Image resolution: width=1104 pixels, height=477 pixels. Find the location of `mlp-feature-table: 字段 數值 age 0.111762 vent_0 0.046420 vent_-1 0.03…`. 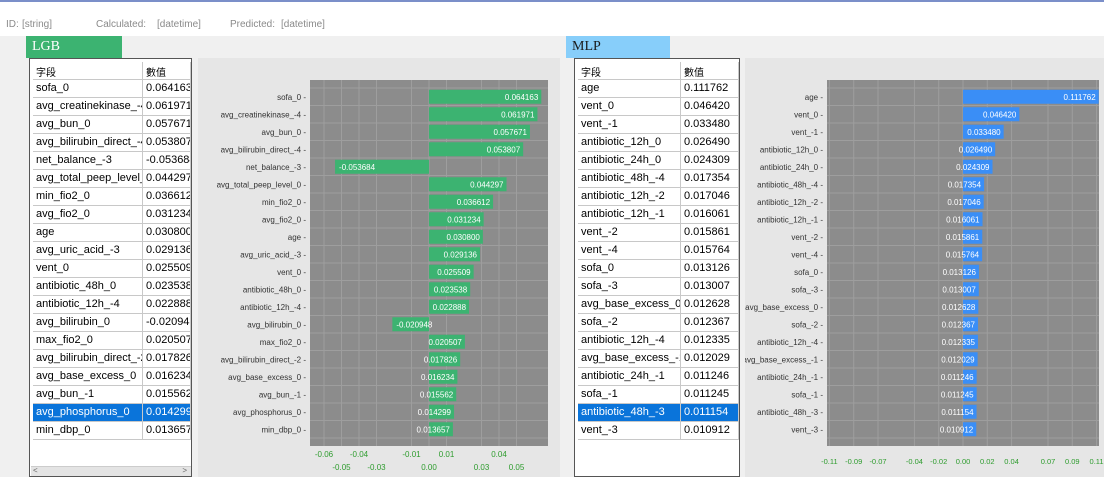

mlp-feature-table: 字段 數值 age 0.111762 vent_0 0.046420 vent_-1 0.03… is located at coordinates (657, 267).